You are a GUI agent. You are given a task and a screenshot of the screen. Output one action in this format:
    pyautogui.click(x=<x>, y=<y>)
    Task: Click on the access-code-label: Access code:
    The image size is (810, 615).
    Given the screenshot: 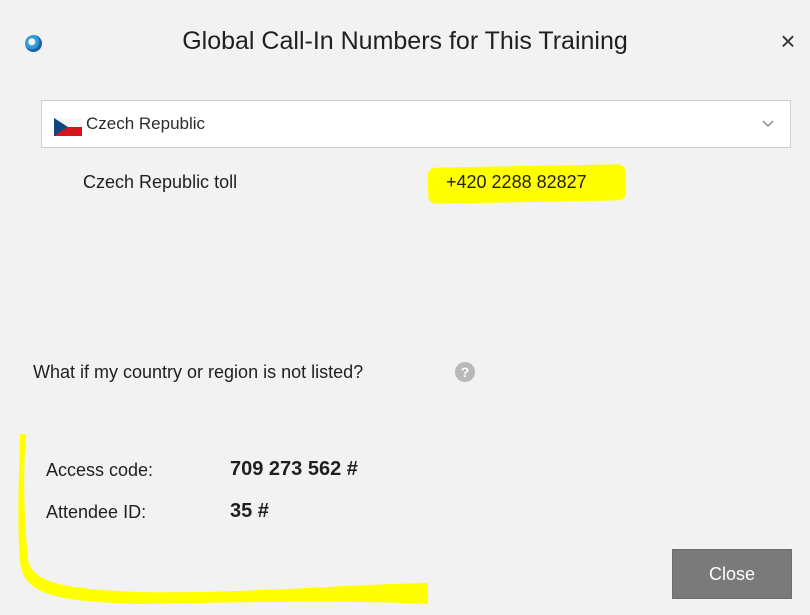 What is the action you would take?
    pyautogui.click(x=100, y=470)
    